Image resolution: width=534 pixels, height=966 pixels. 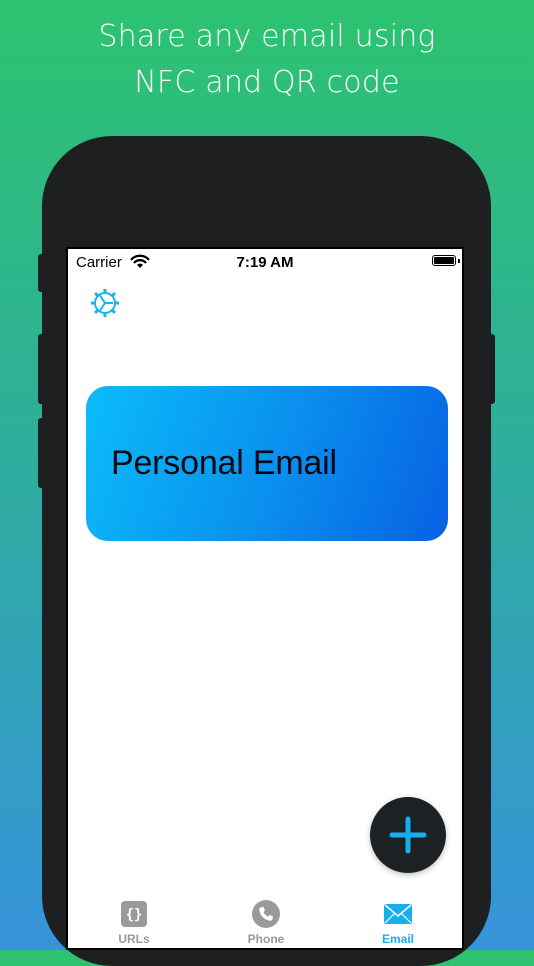 What do you see at coordinates (134, 939) in the screenshot?
I see `tab-urls-label: URLs` at bounding box center [134, 939].